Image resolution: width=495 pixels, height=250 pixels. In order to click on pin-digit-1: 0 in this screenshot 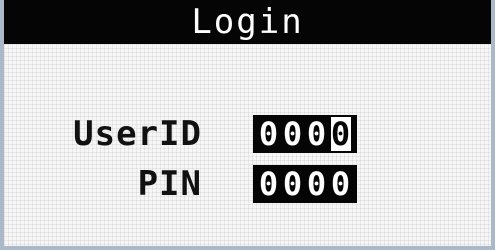, I will do `click(269, 184)`.